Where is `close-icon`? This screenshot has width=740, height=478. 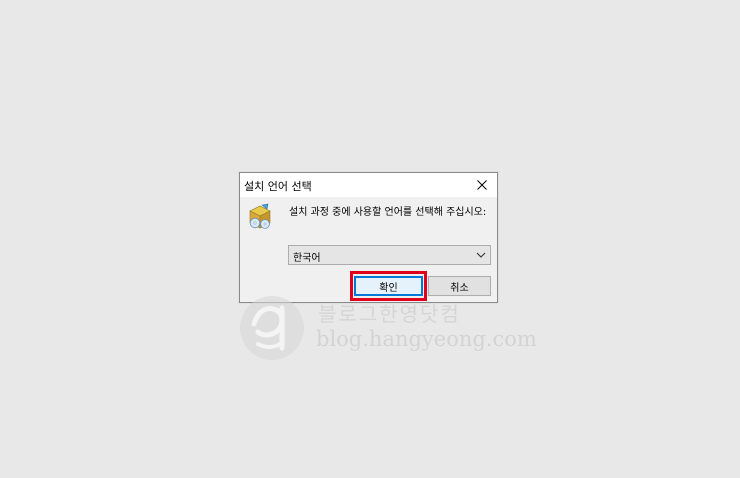
close-icon is located at coordinates (482, 185).